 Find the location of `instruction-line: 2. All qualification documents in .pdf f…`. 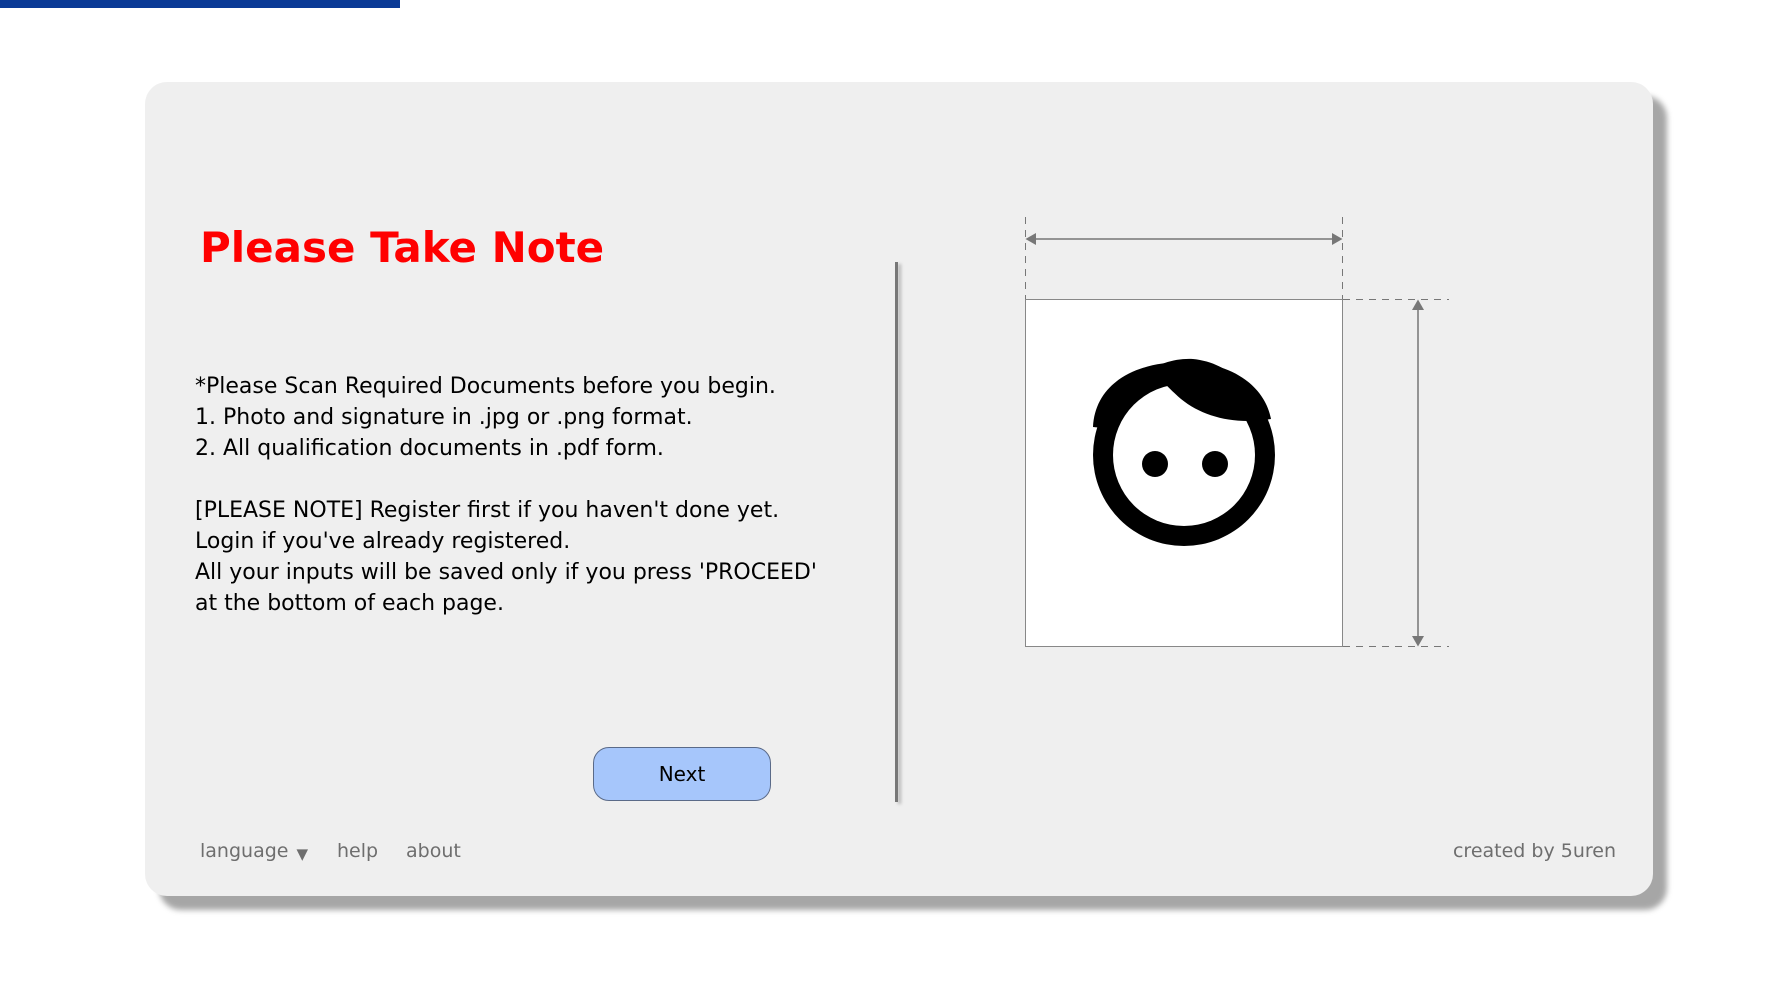

instruction-line: 2. All qualification documents in .pdf f… is located at coordinates (429, 448).